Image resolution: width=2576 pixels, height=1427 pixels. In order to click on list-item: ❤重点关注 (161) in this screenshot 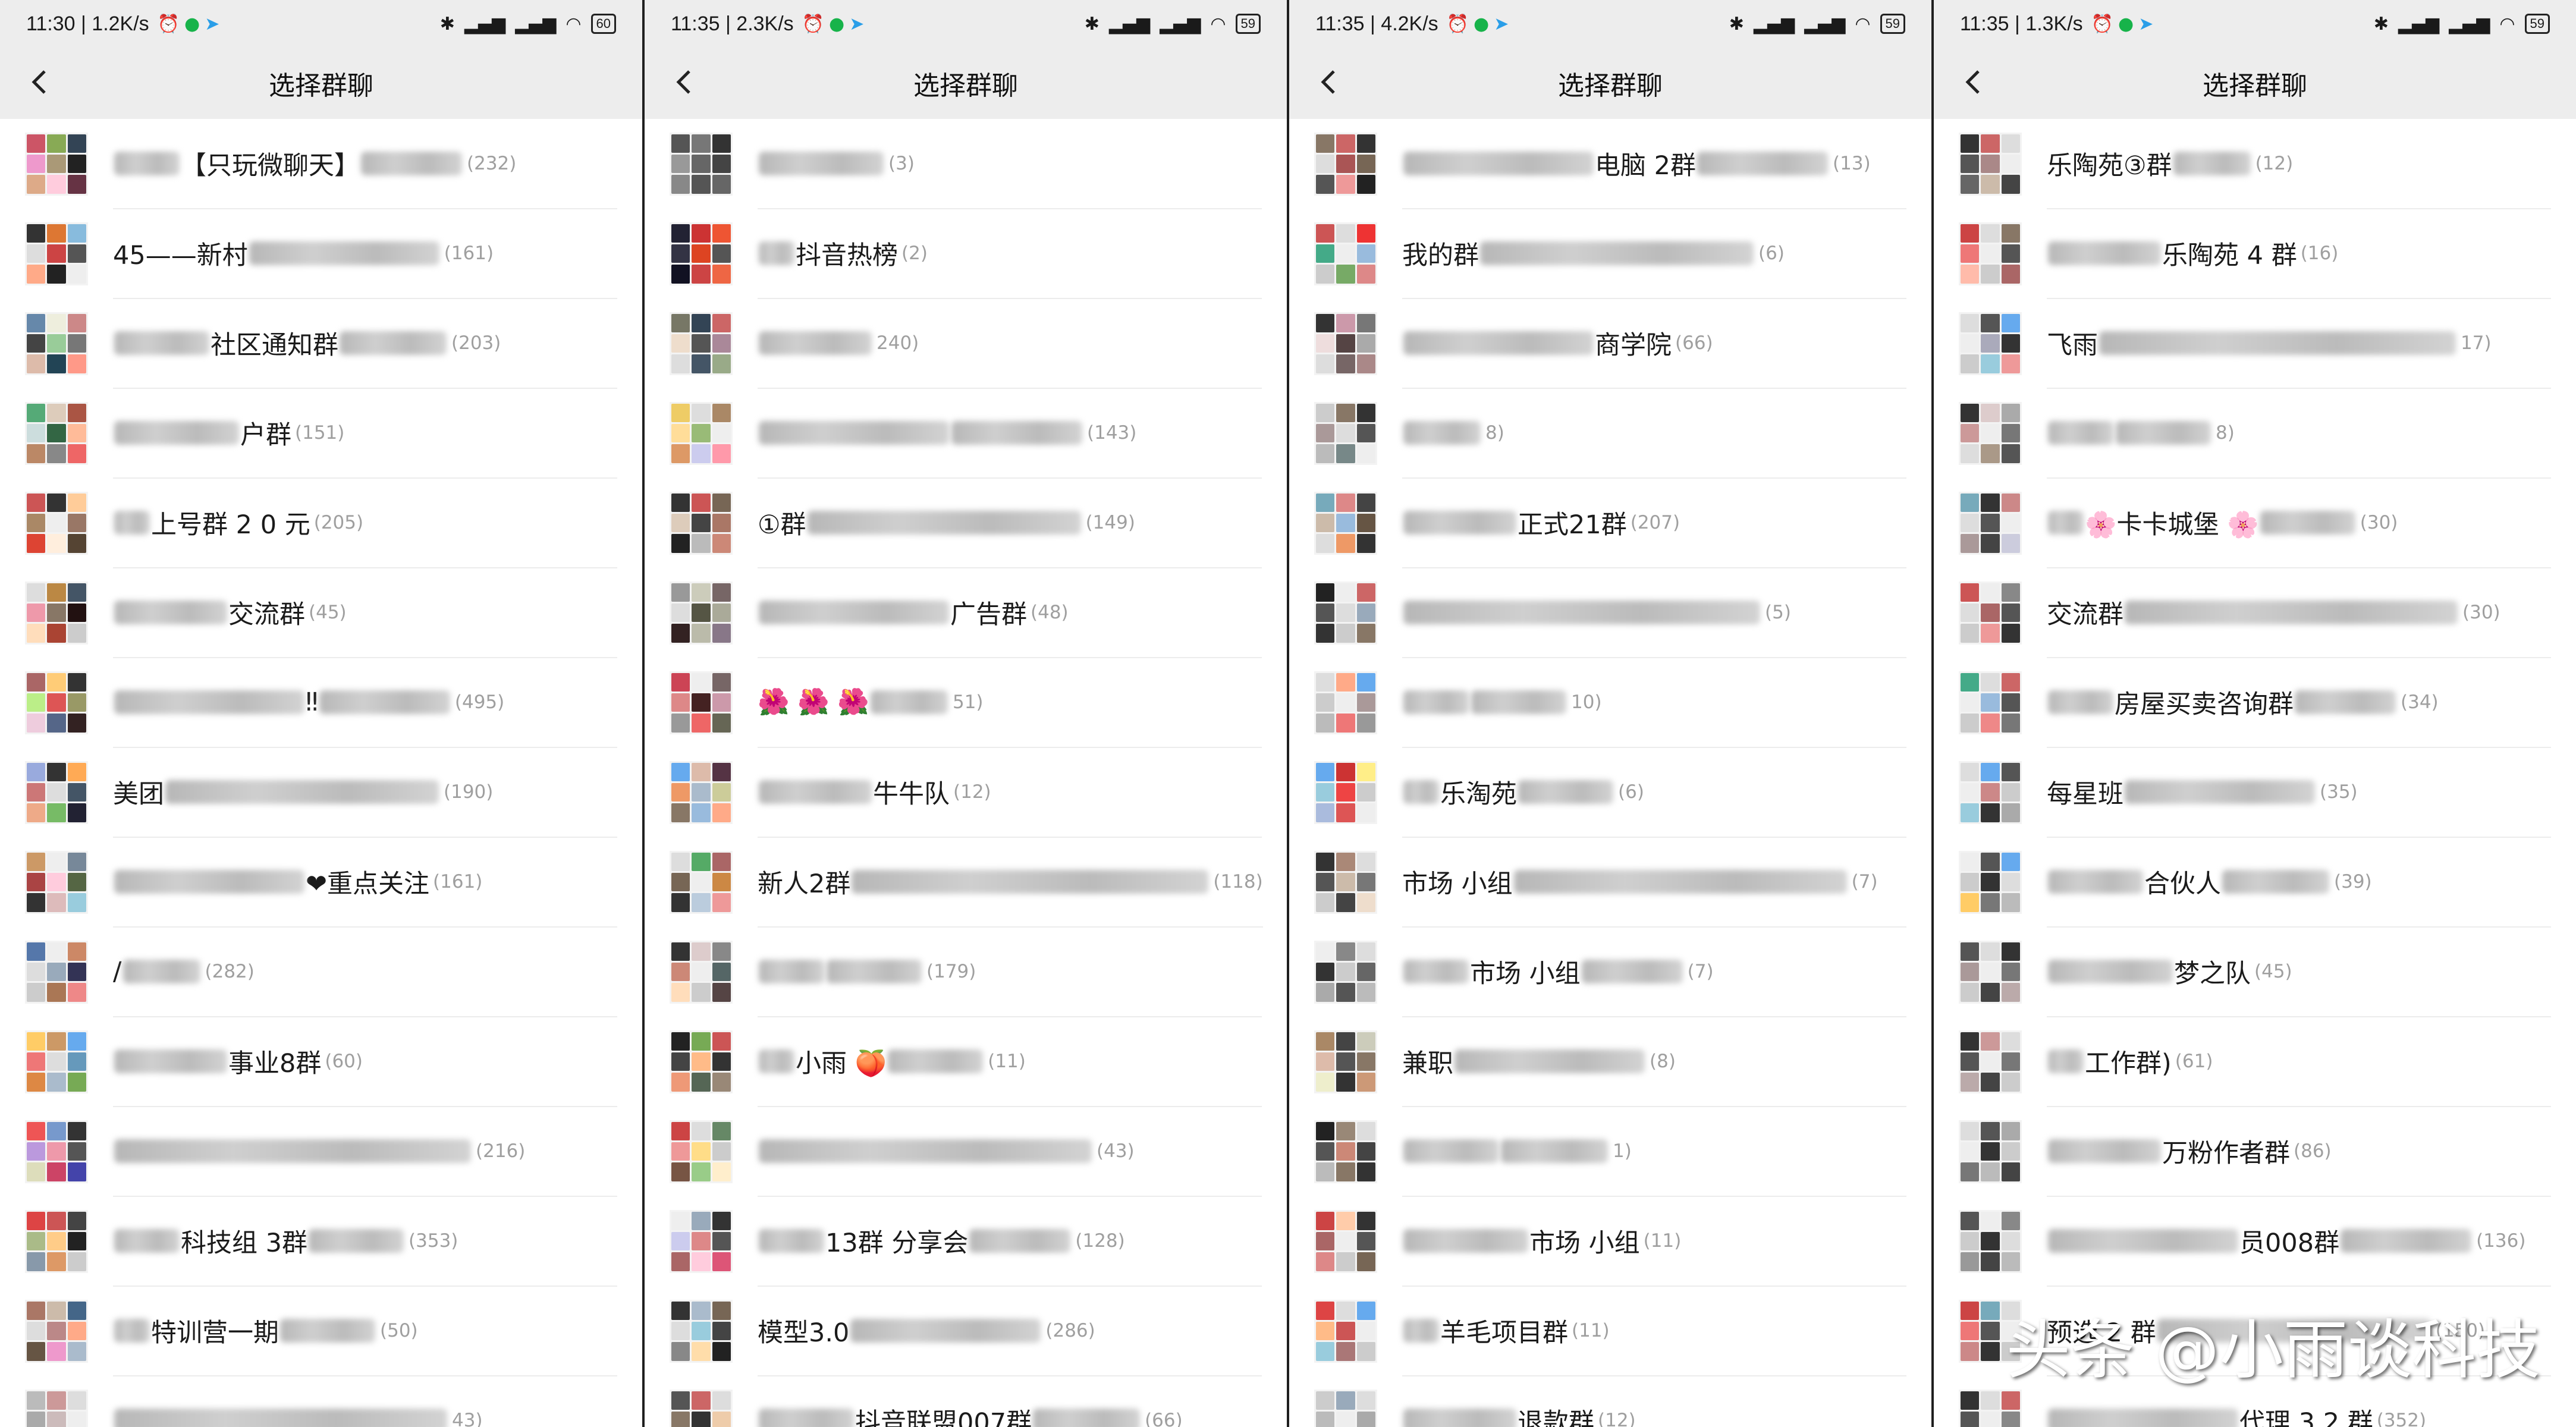, I will do `click(321, 882)`.